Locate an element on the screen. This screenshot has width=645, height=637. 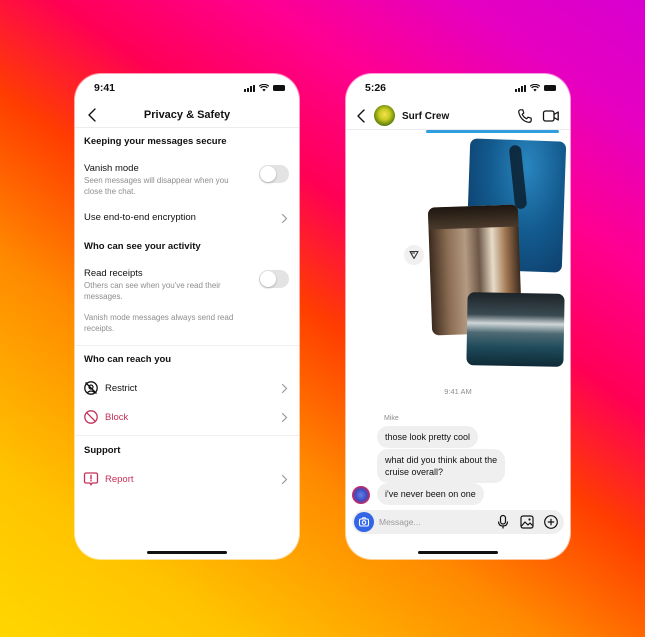
vanish-note-1: Vanish mode messages always send read is located at coordinates (159, 317).